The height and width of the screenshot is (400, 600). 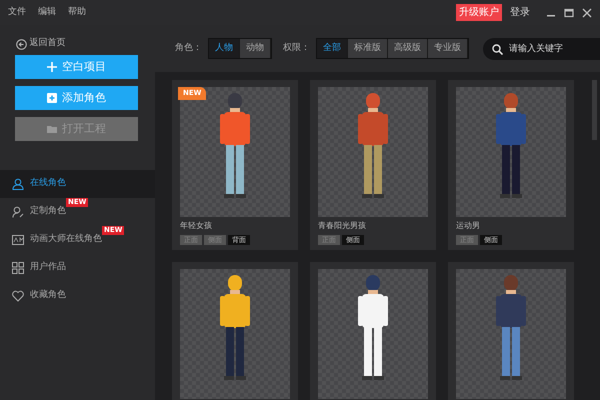 I want to click on menu-item: 编辑, so click(x=47, y=13).